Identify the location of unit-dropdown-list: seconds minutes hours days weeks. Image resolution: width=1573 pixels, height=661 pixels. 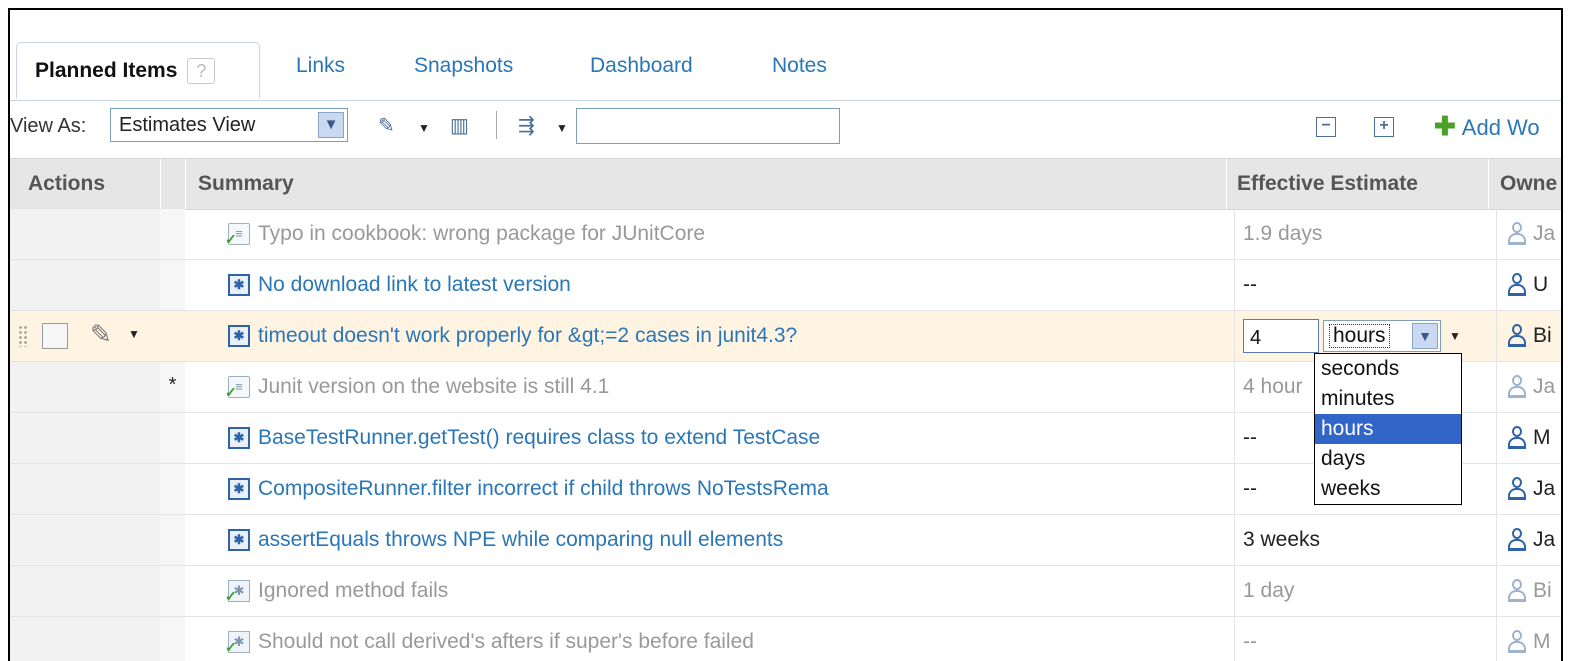
(1388, 429).